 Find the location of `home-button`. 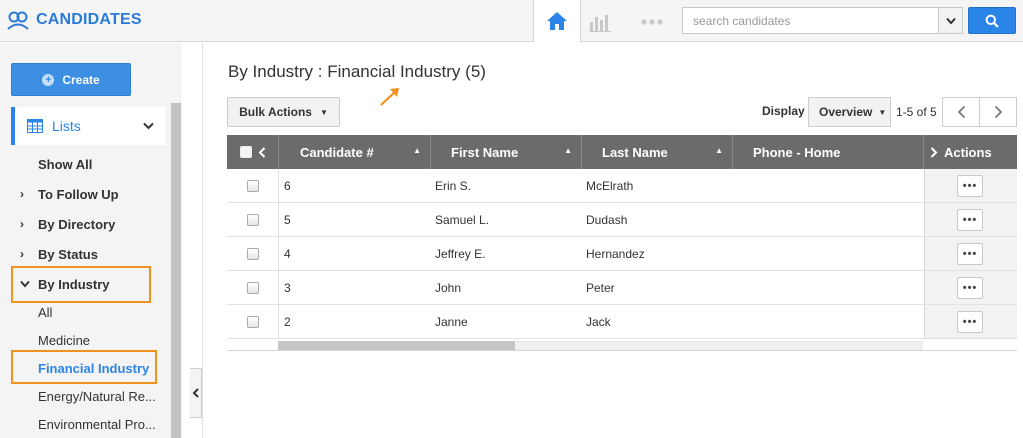

home-button is located at coordinates (557, 21).